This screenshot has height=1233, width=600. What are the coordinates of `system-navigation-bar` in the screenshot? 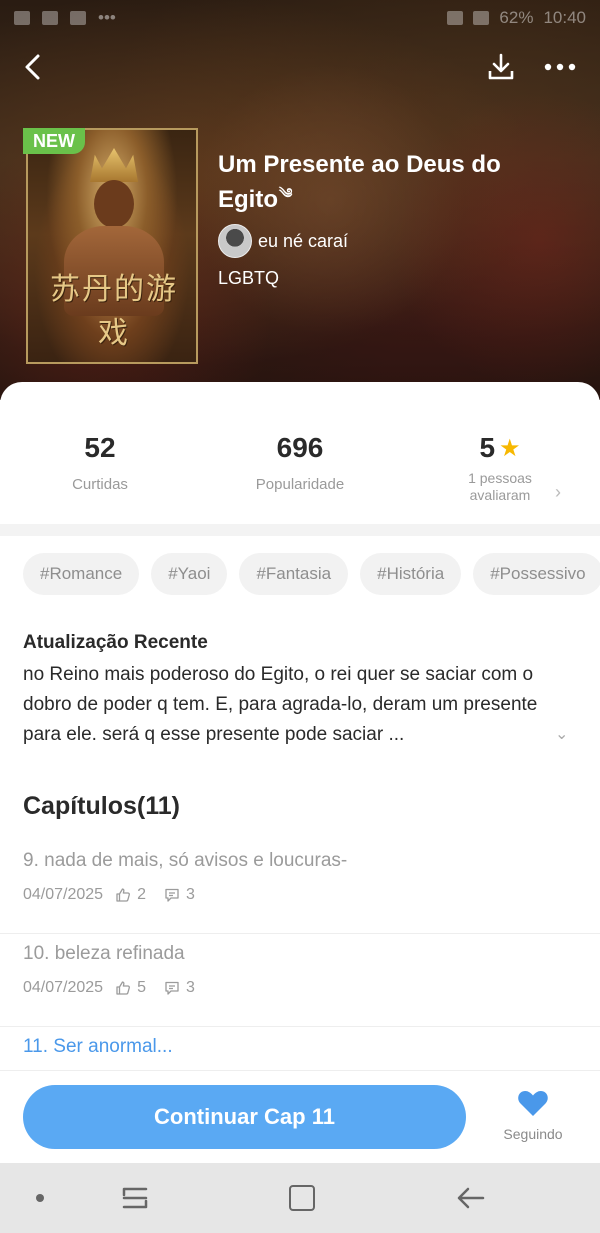 It's located at (300, 1198).